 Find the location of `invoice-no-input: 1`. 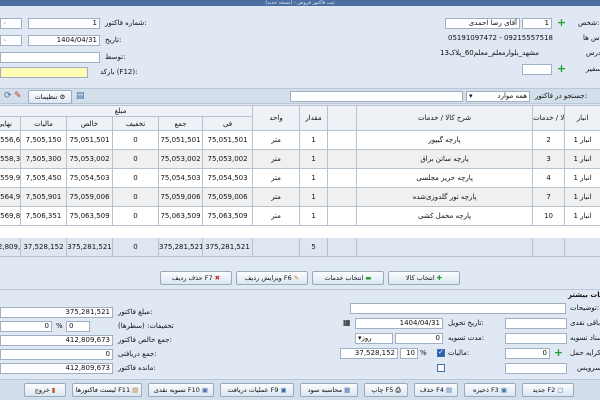

invoice-no-input: 1 is located at coordinates (64, 23).